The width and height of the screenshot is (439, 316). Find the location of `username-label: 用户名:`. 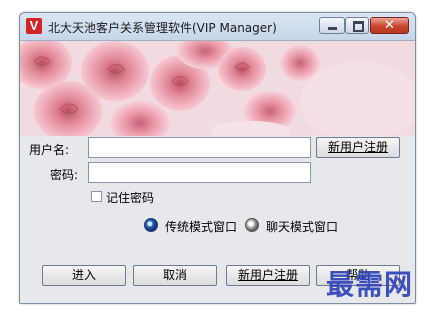

username-label: 用户名: is located at coordinates (49, 150).